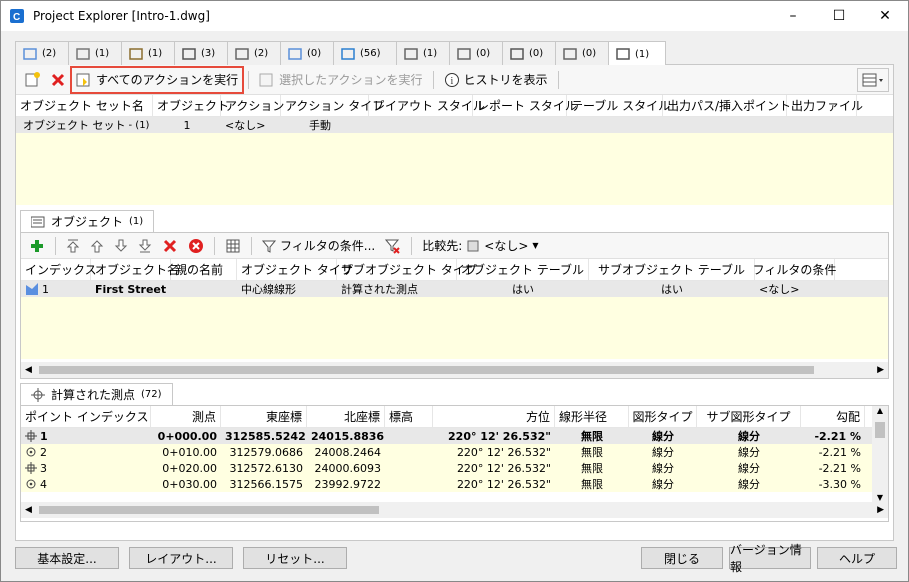 The image size is (909, 582). I want to click on move-up-button, so click(97, 246).